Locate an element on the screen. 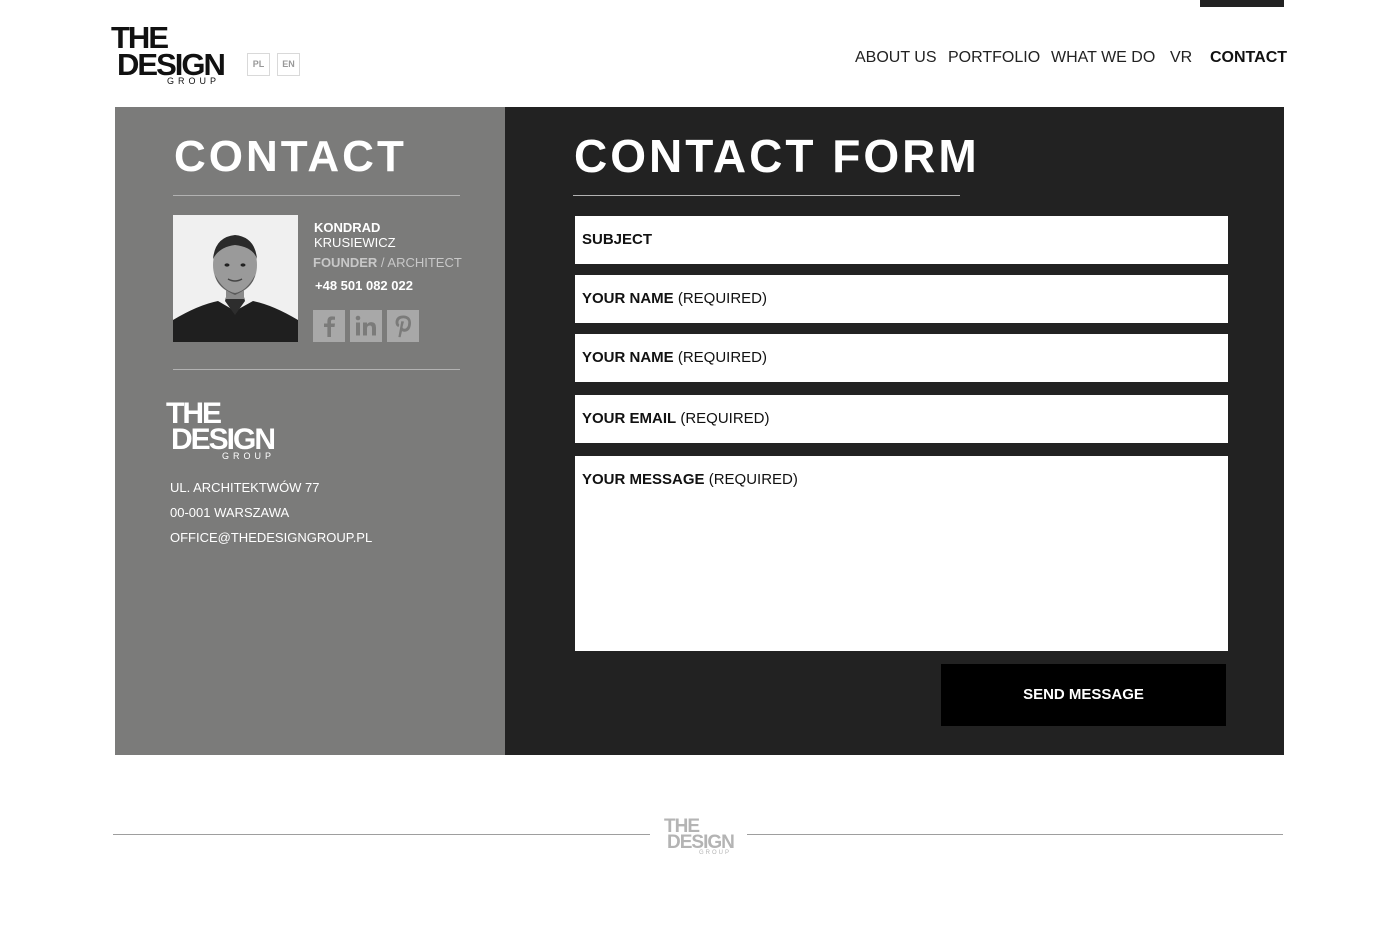 This screenshot has width=1400, height=948. nav-about-us: ABOUT US is located at coordinates (896, 58).